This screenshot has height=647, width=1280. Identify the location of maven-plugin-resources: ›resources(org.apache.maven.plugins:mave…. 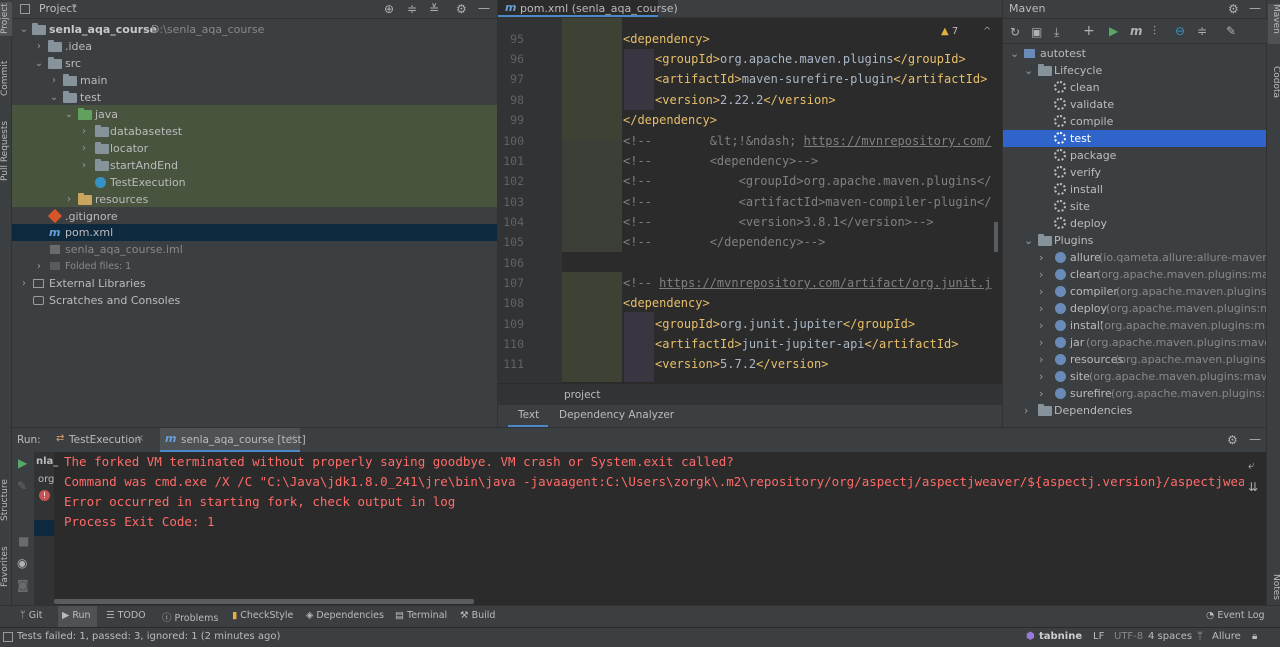
(1134, 359).